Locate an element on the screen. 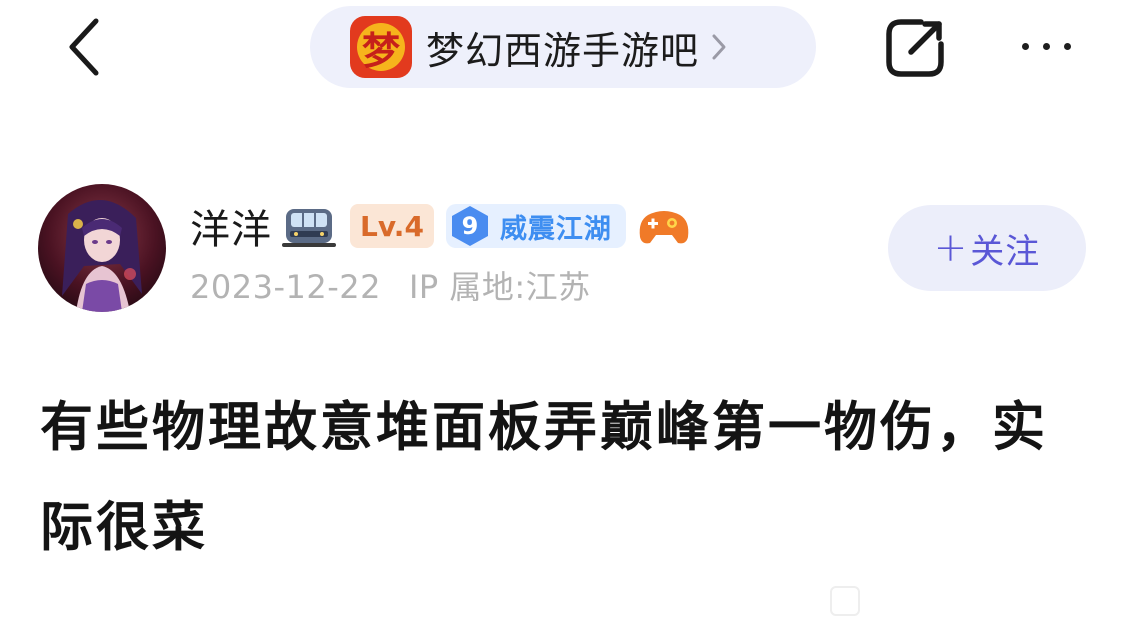 The image size is (1125, 632). forum-entry: 梦 梦幻西游手游吧 is located at coordinates (563, 47).